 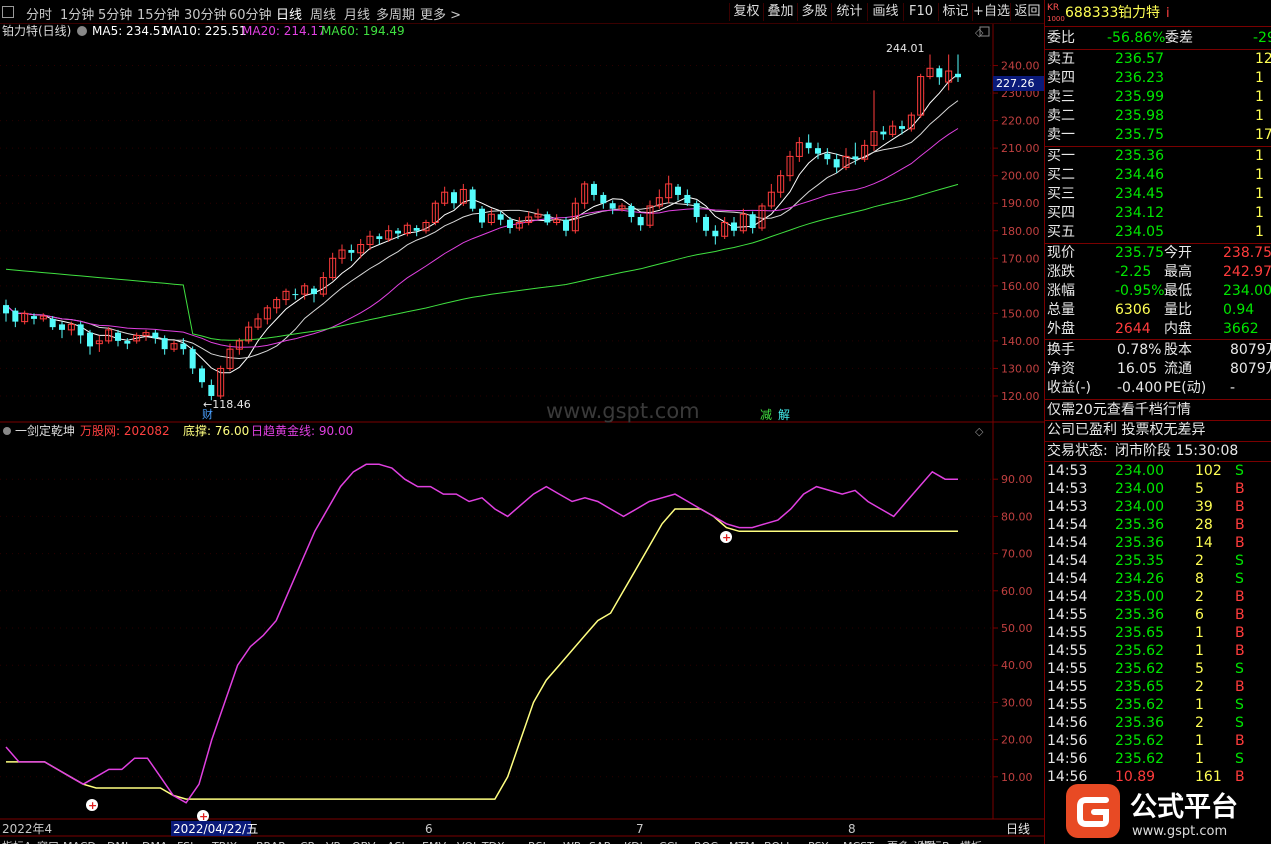 What do you see at coordinates (1262, 38) in the screenshot?
I see `weicha-value: -29` at bounding box center [1262, 38].